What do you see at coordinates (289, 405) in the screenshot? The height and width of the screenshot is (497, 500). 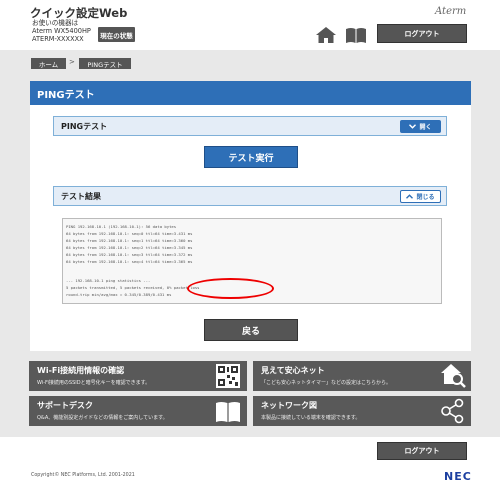 I see `tile-network-map-title: ネットワーク図` at bounding box center [289, 405].